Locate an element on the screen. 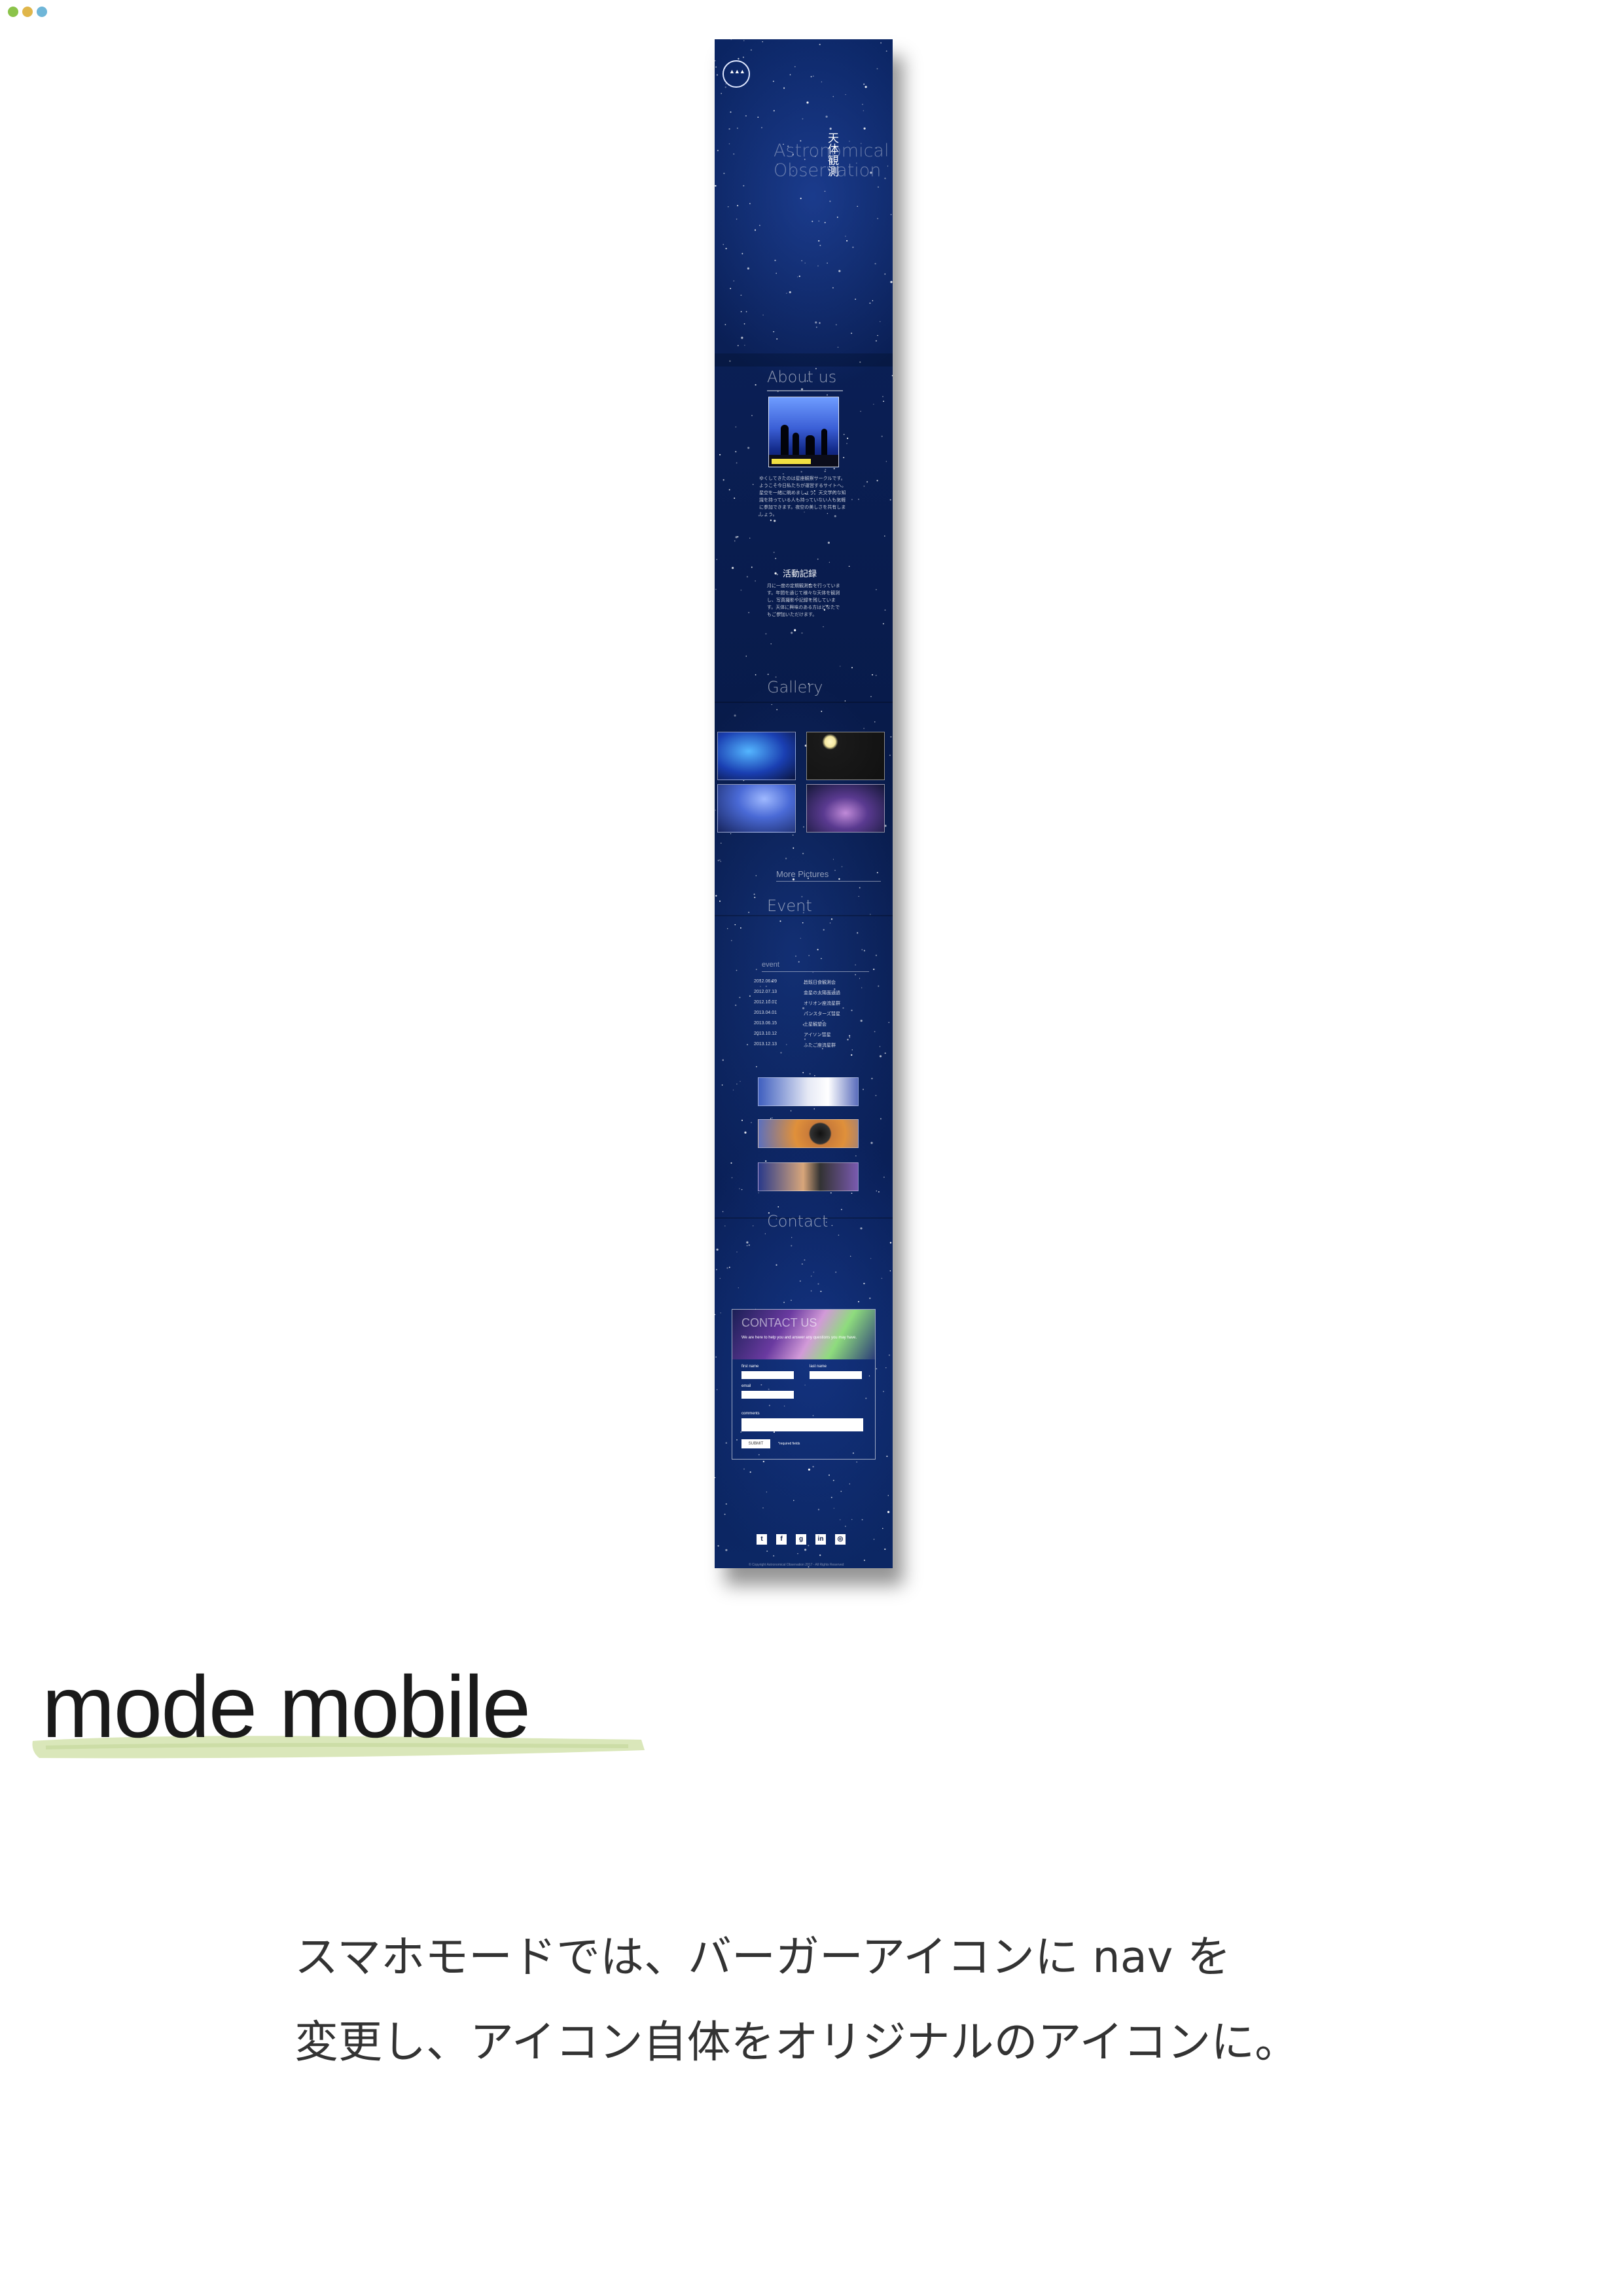 The height and width of the screenshot is (2296, 1623). minimize-dot is located at coordinates (27, 12).